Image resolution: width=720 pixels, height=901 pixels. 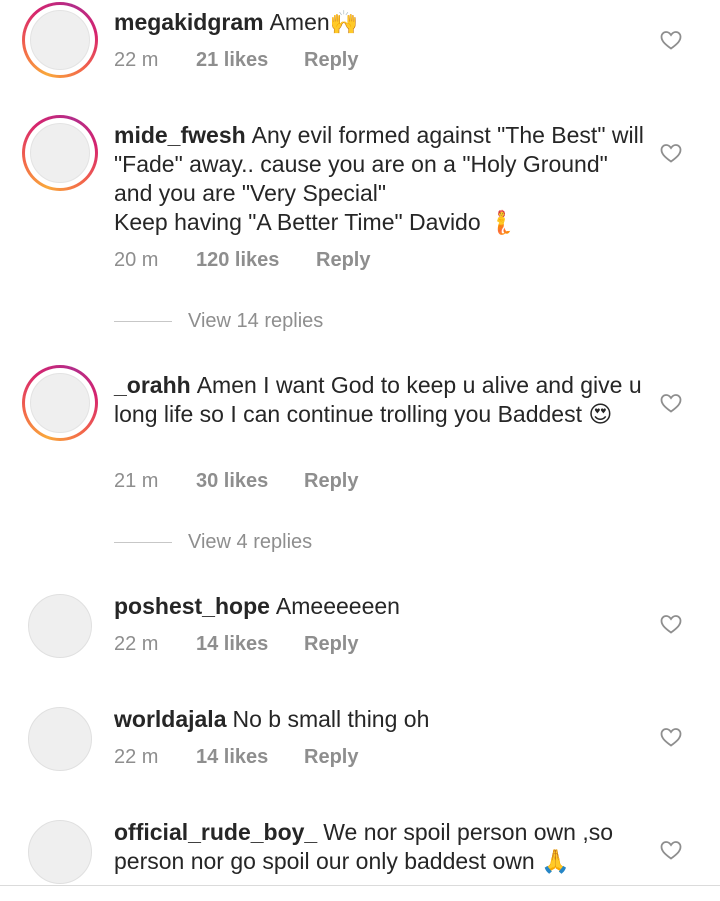 I want to click on comment-text: worldajala No b small thing oh, so click(x=379, y=719).